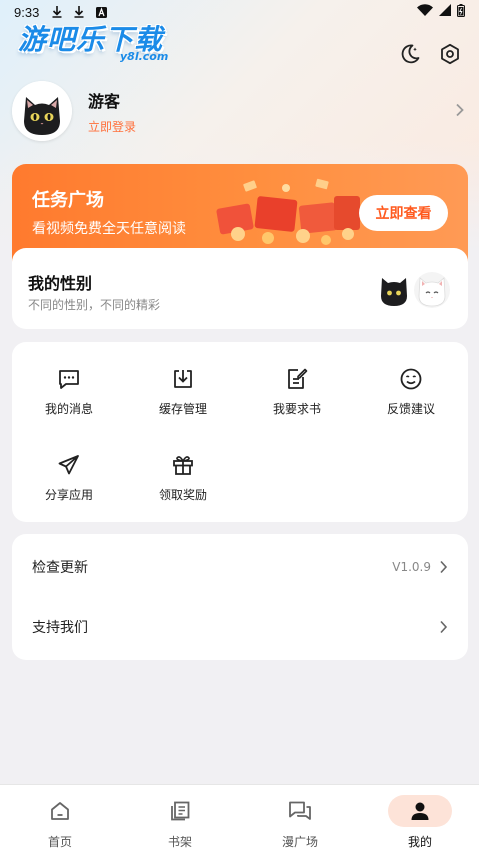  What do you see at coordinates (94, 305) in the screenshot?
I see `gender-subtitle: 不同的性别，不同的精彩` at bounding box center [94, 305].